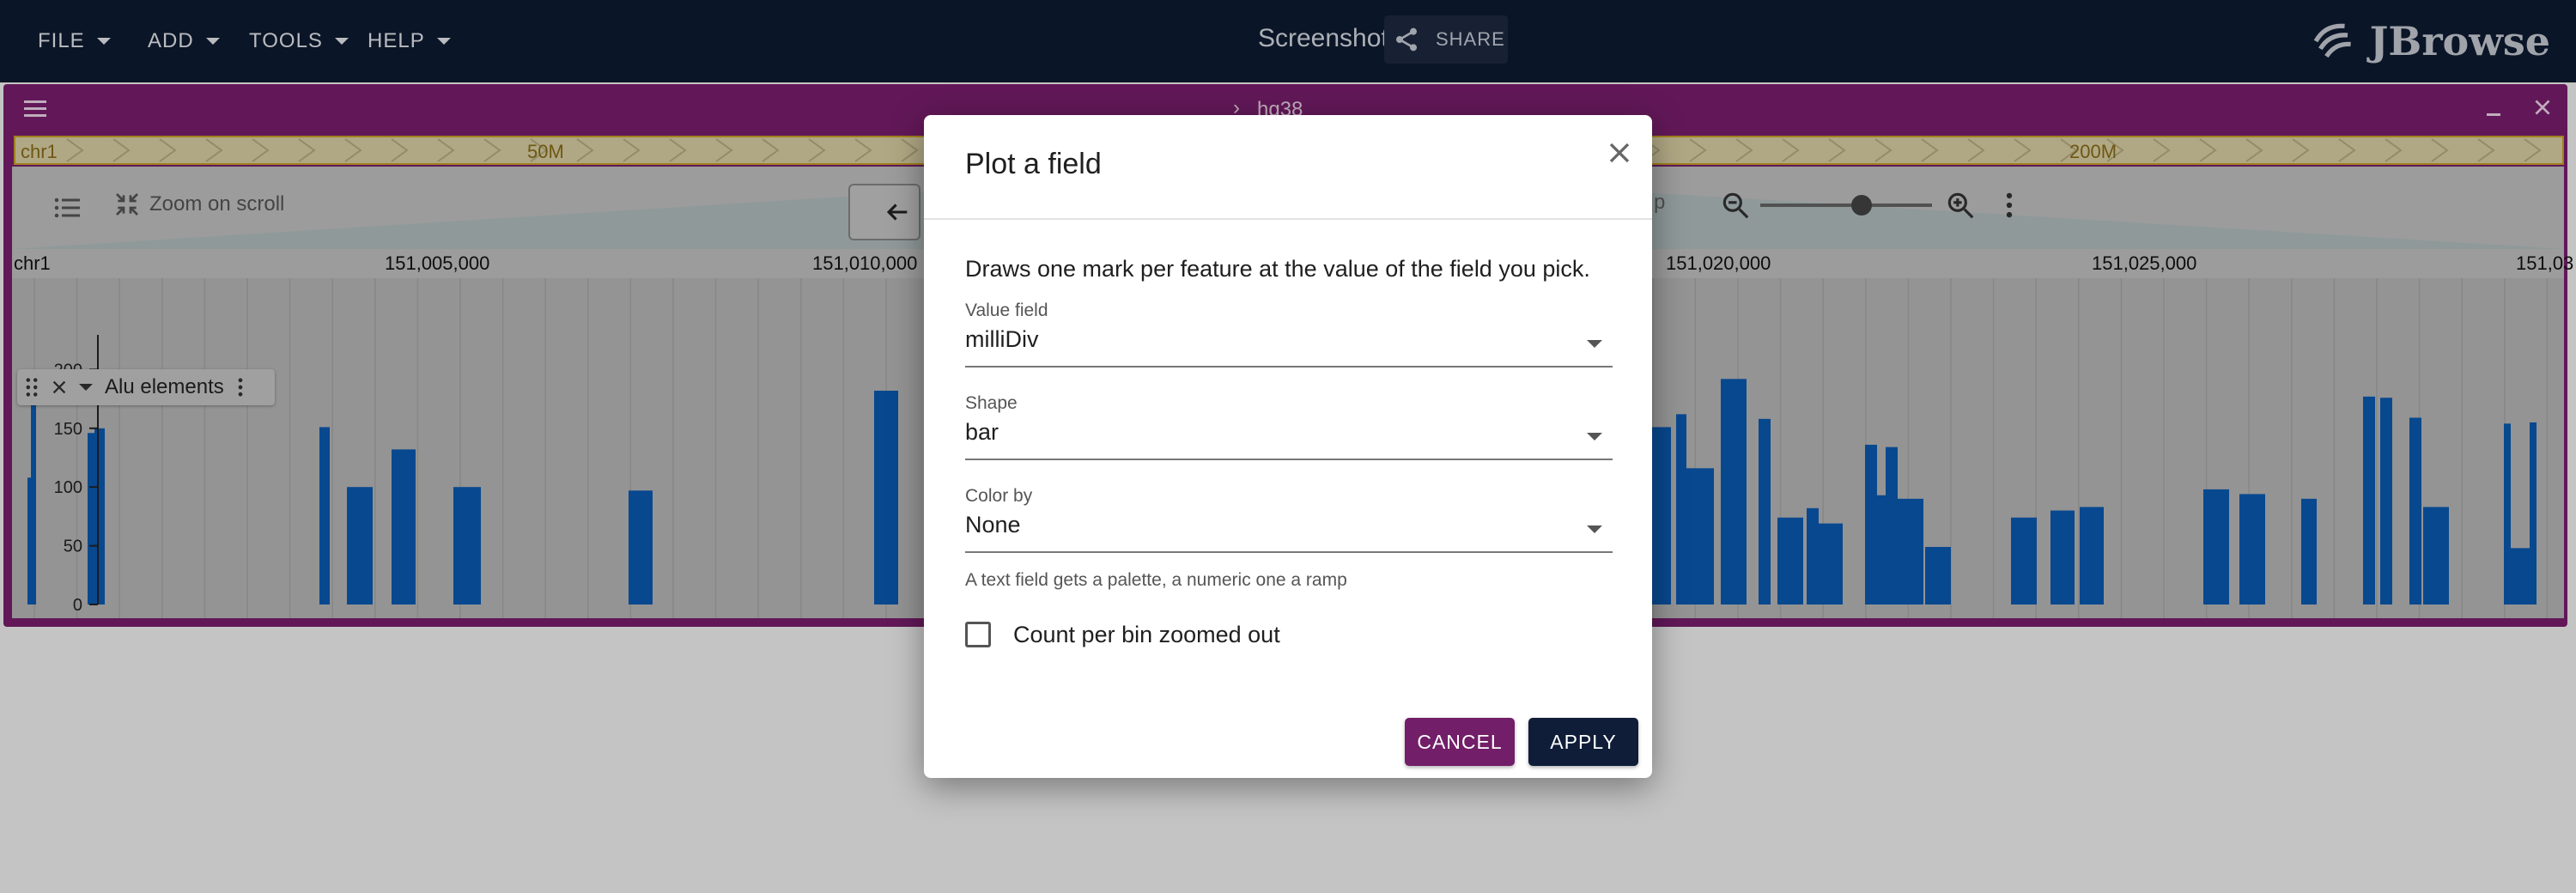  Describe the element at coordinates (978, 634) in the screenshot. I see `count-per-bin-checkbox` at that location.